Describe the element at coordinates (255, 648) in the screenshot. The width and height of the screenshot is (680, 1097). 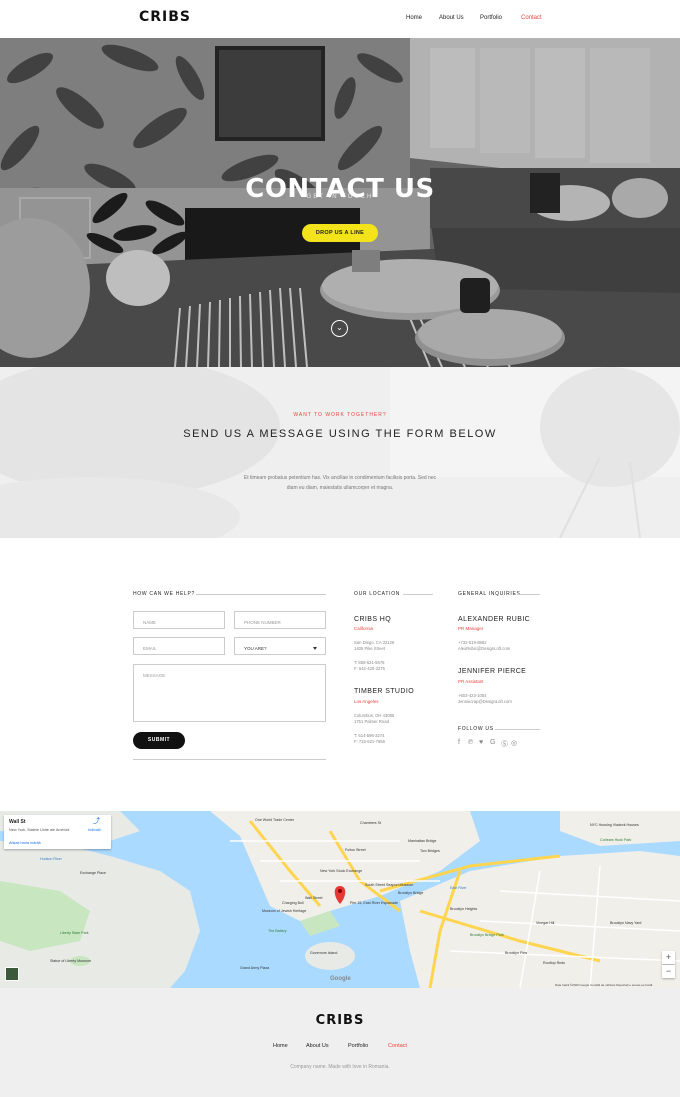
I see `role-select-value: YOU ARE?` at that location.